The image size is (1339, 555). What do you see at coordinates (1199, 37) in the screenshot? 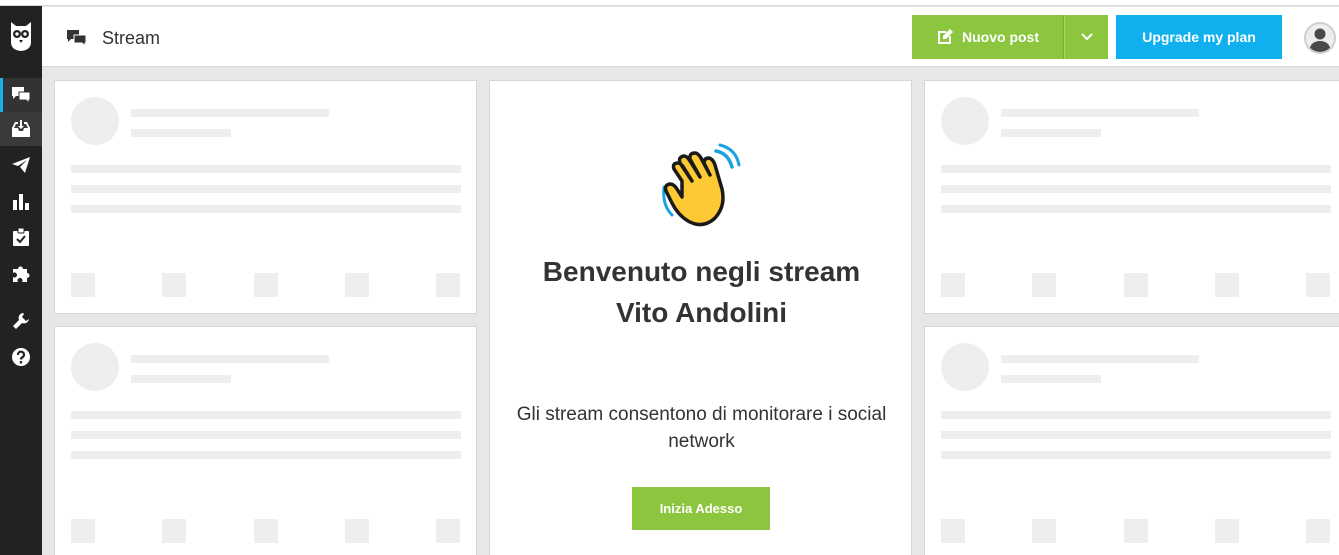
I see `upgrade-plan-button: Upgrade my plan` at bounding box center [1199, 37].